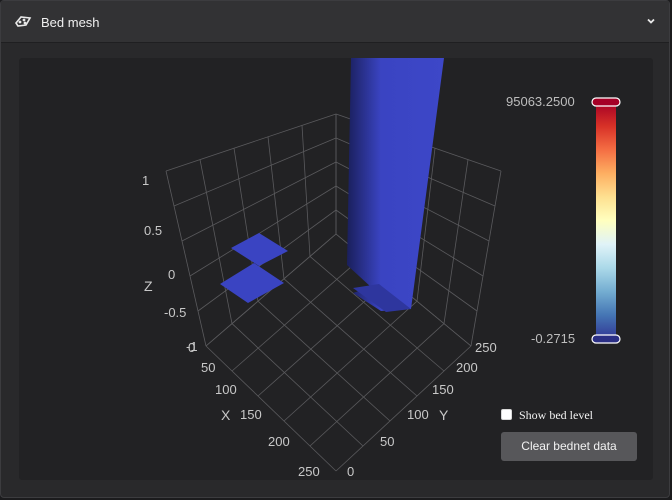  Describe the element at coordinates (309, 471) in the screenshot. I see `x-tick: 250` at that location.